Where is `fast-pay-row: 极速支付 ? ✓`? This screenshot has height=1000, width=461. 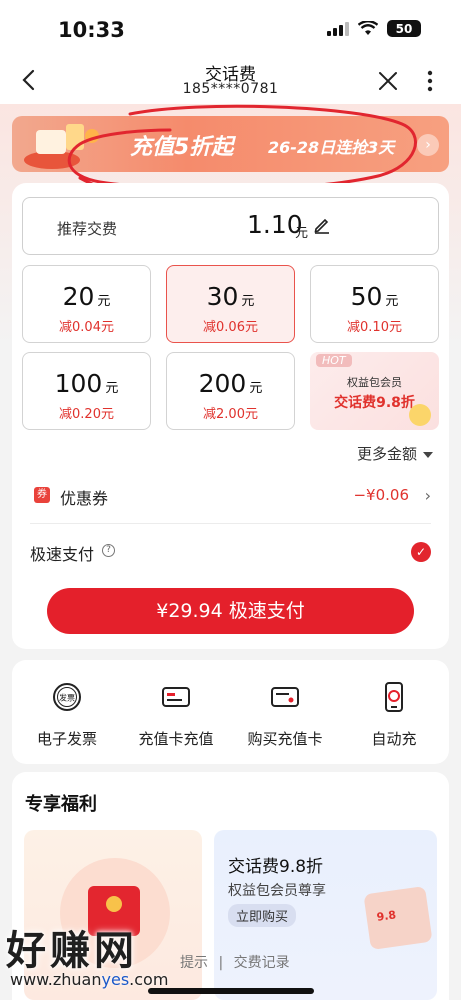 fast-pay-row: 极速支付 ? ✓ is located at coordinates (230, 553).